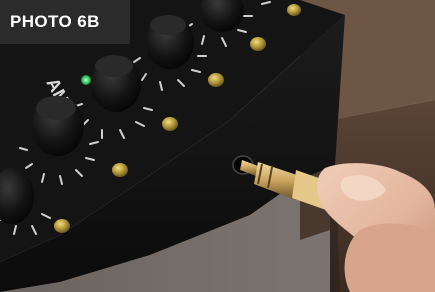 This screenshot has width=435, height=292. I want to click on photo-label-tag: PHOTO 6B, so click(65, 22).